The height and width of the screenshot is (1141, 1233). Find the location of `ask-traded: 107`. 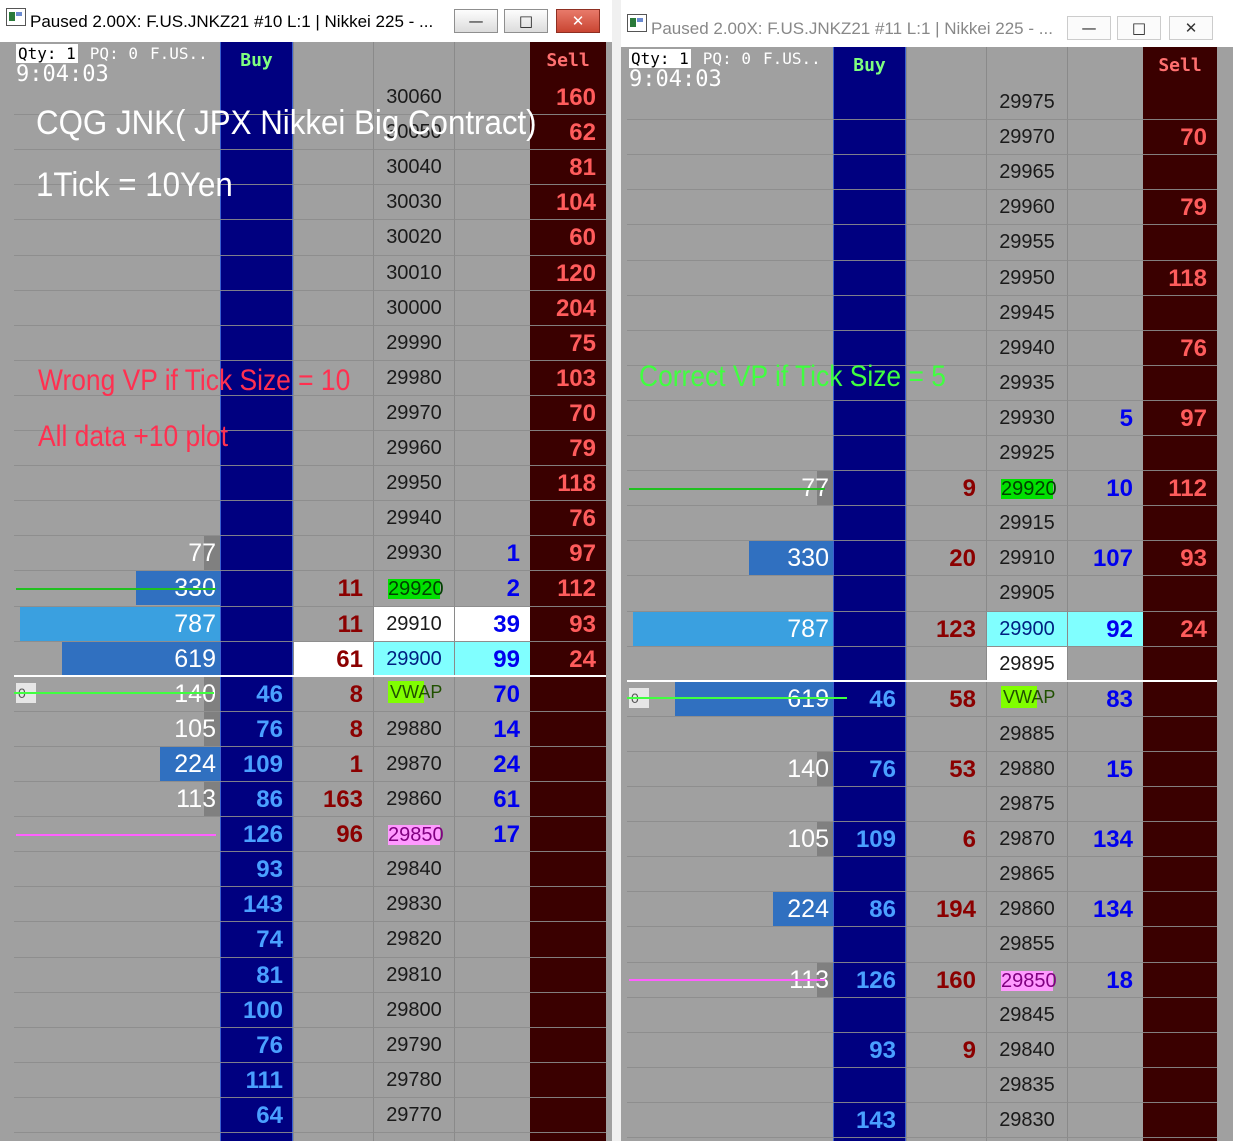

ask-traded: 107 is located at coordinates (1105, 558).